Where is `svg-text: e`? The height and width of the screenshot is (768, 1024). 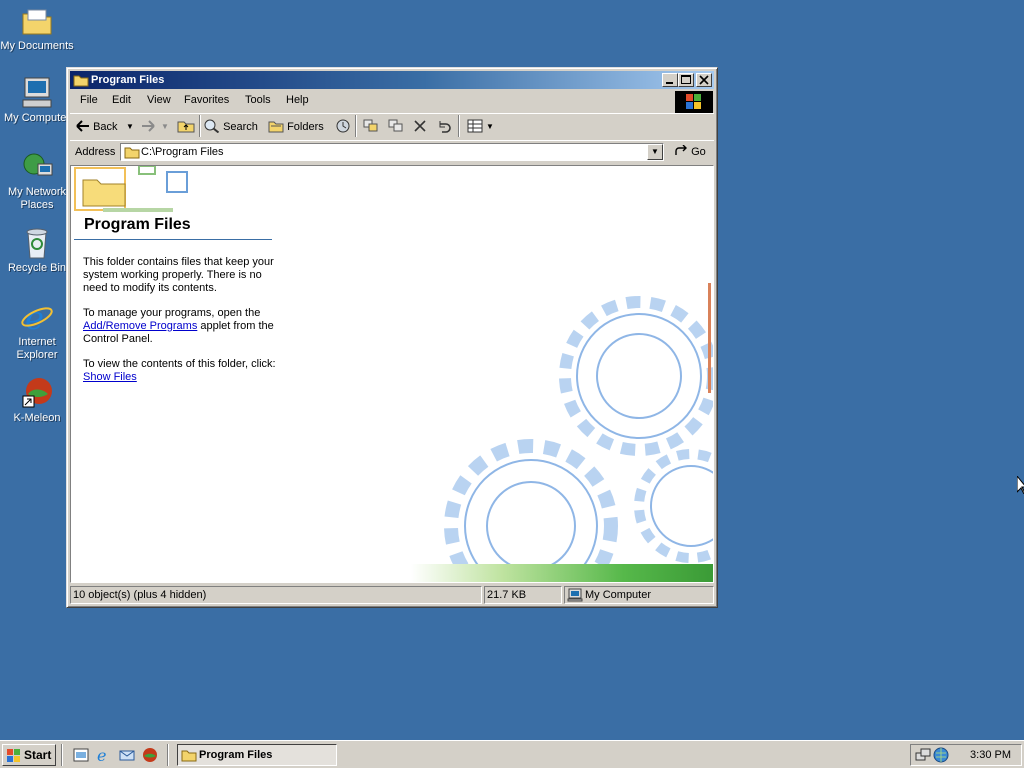 svg-text: e is located at coordinates (101, 755).